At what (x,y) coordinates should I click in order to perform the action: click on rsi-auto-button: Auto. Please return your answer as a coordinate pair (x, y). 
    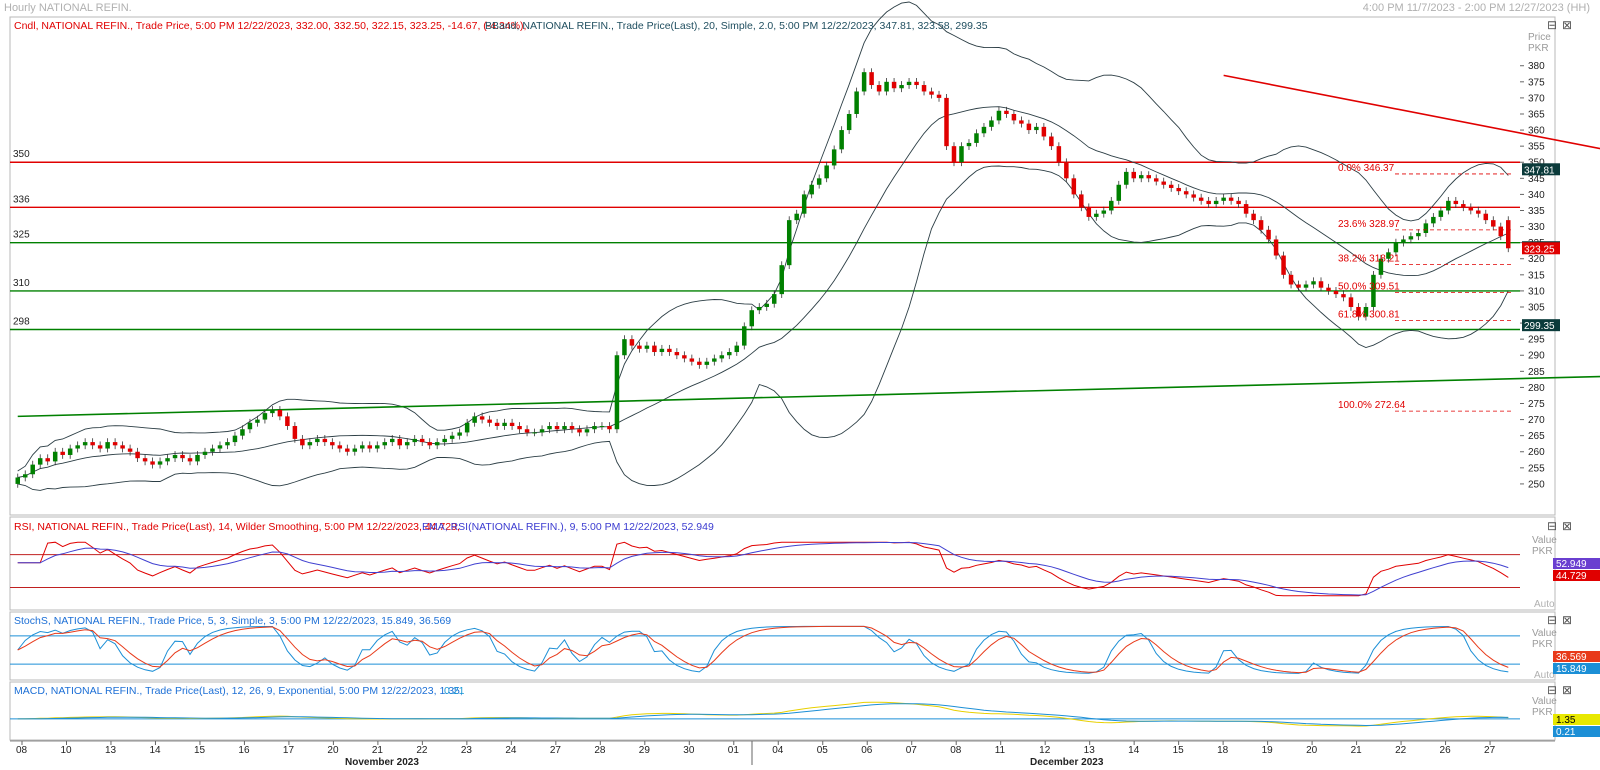
    Looking at the image, I should click on (1544, 604).